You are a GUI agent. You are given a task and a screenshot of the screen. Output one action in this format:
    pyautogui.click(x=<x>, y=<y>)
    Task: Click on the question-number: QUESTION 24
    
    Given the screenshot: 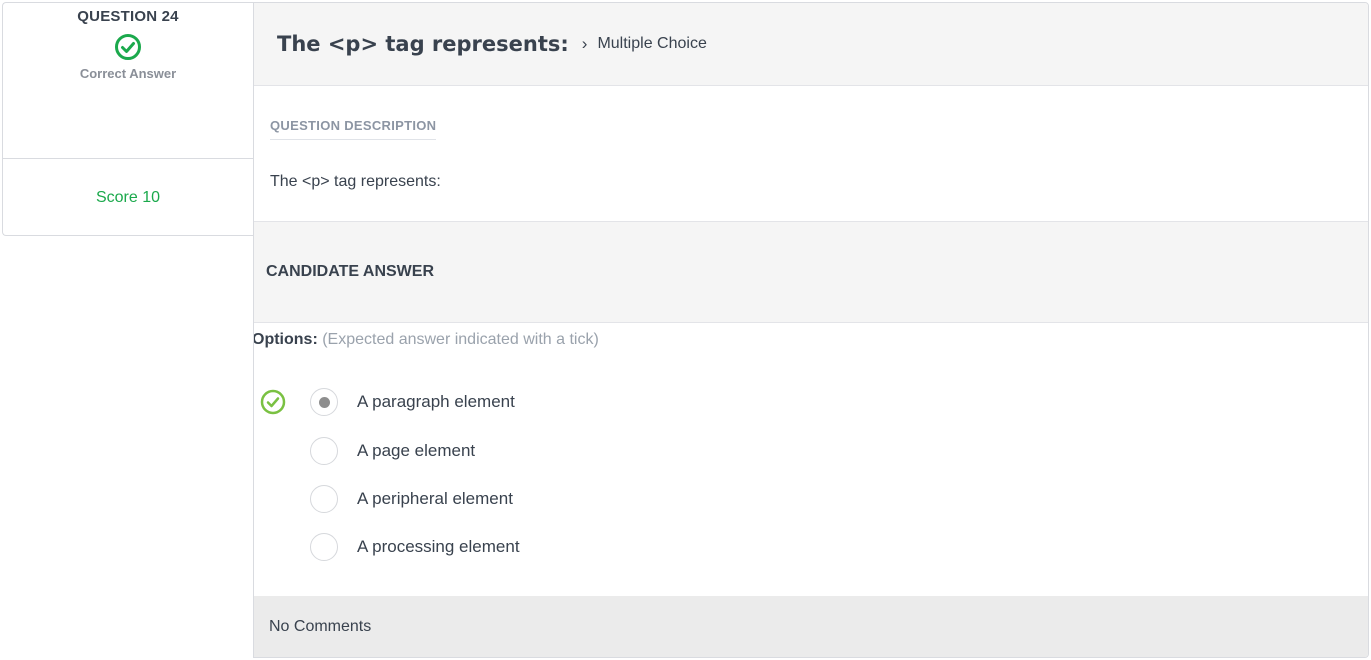 What is the action you would take?
    pyautogui.click(x=128, y=16)
    